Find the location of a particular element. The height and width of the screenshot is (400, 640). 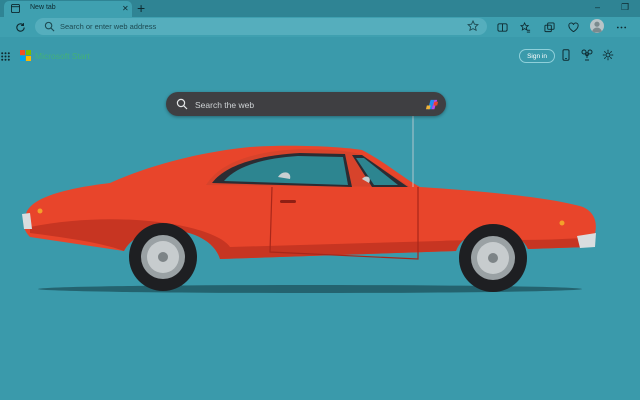

apps-waffle-icon is located at coordinates (5, 56).